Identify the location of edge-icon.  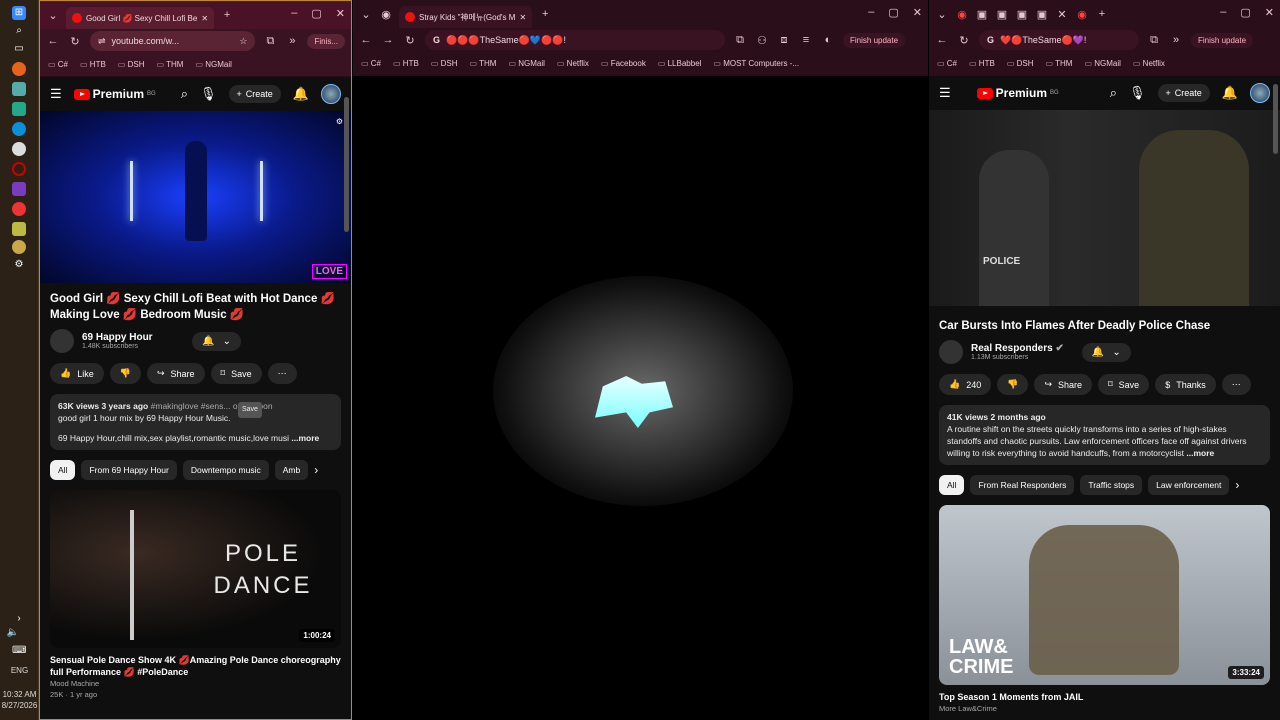
(19, 129).